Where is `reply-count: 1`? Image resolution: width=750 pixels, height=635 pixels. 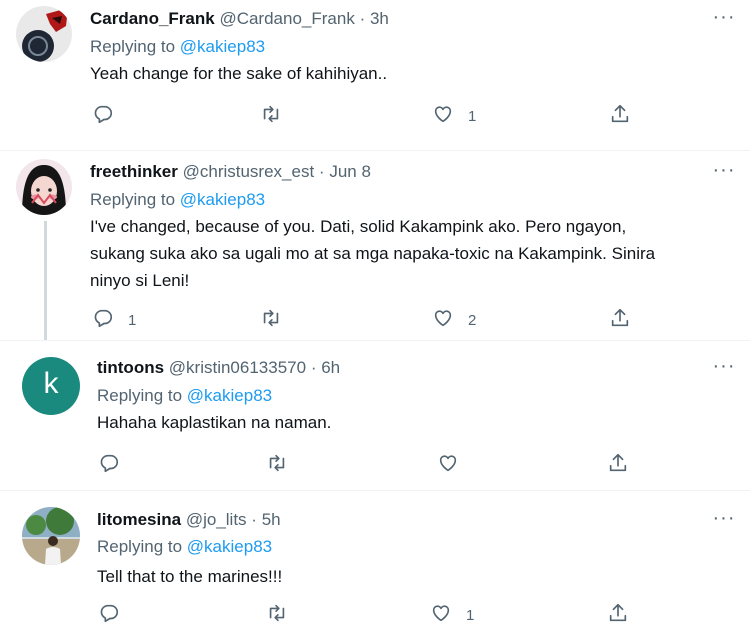 reply-count: 1 is located at coordinates (132, 320).